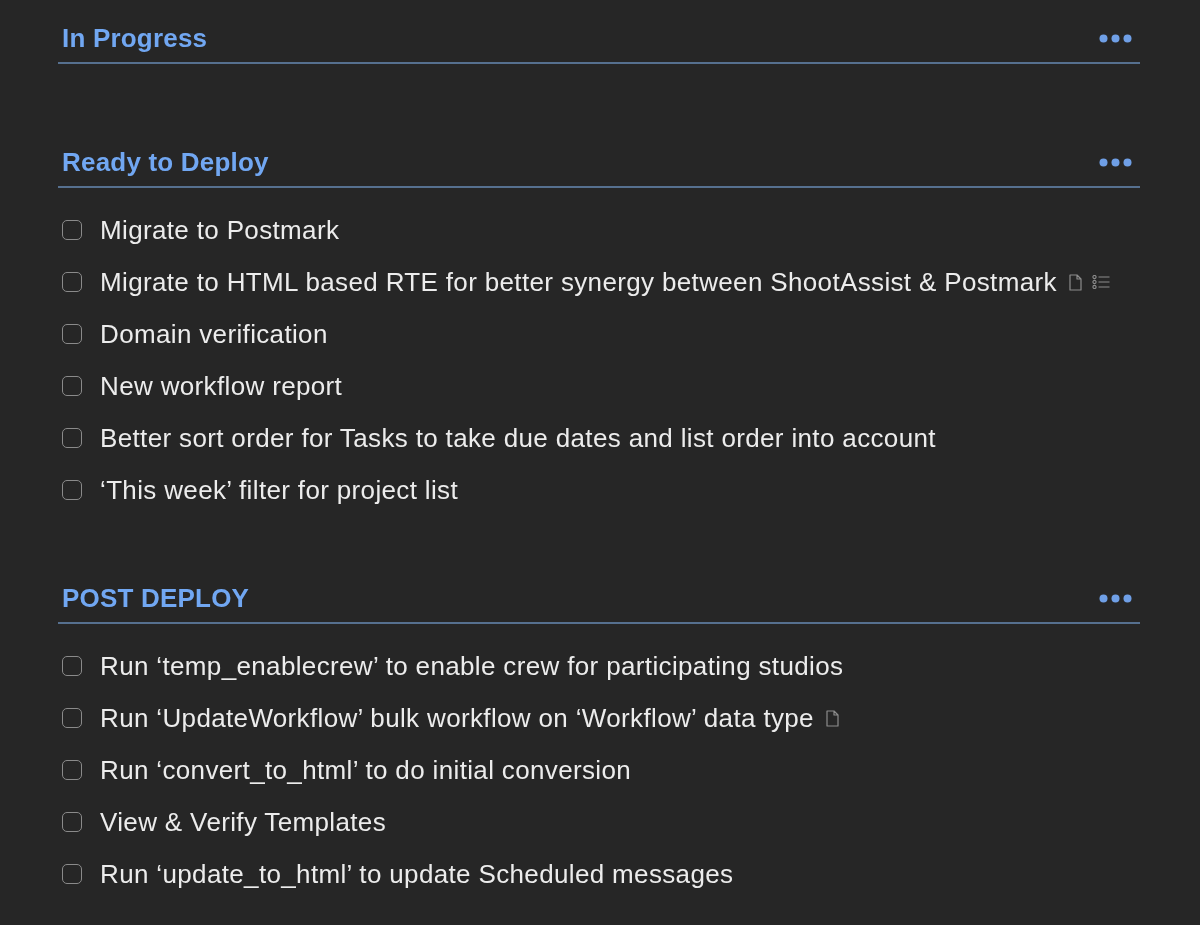  What do you see at coordinates (366, 770) in the screenshot?
I see `task-text: Run ‘convert_to_html’ to do initial conversion` at bounding box center [366, 770].